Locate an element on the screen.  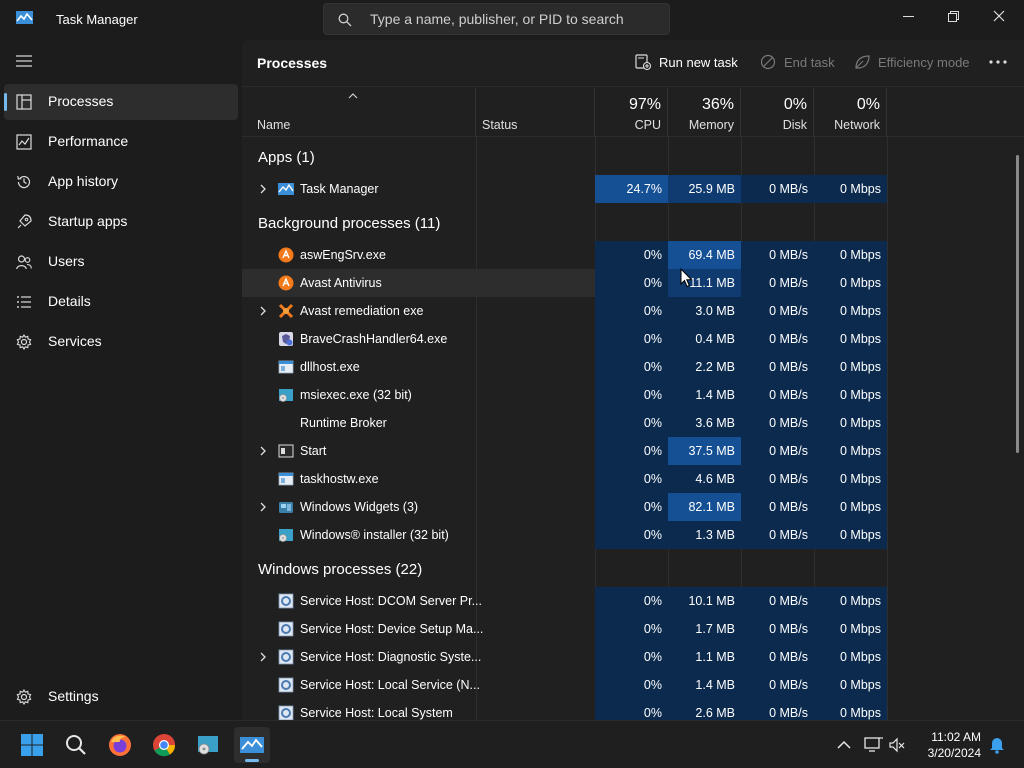
process-row: Runtime Broker 0% 3.6 MB 0 MB/s 0 Mbps is located at coordinates (633, 423).